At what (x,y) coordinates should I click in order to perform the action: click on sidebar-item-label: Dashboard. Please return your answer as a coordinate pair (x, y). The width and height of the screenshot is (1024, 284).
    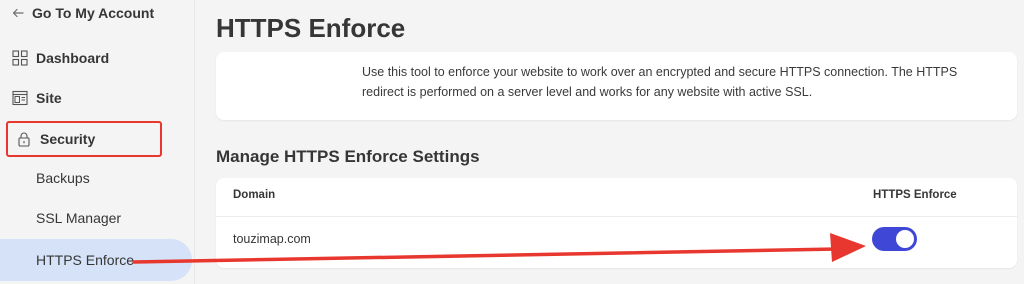
    Looking at the image, I should click on (73, 58).